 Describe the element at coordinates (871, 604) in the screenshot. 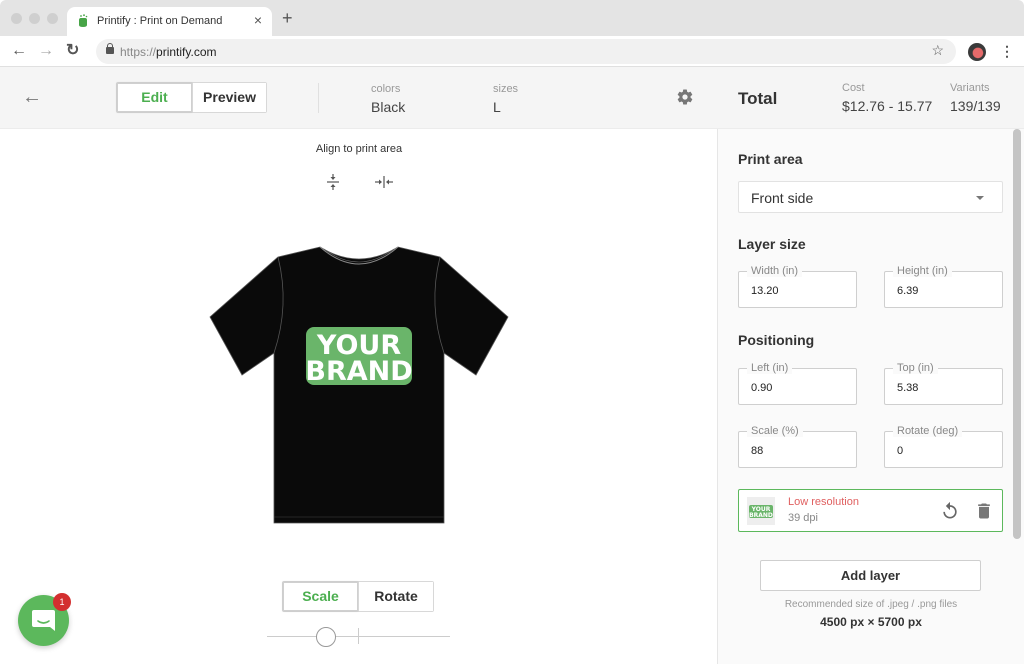

I see `recommended-note: Recommended size of .jpeg / .png files` at that location.